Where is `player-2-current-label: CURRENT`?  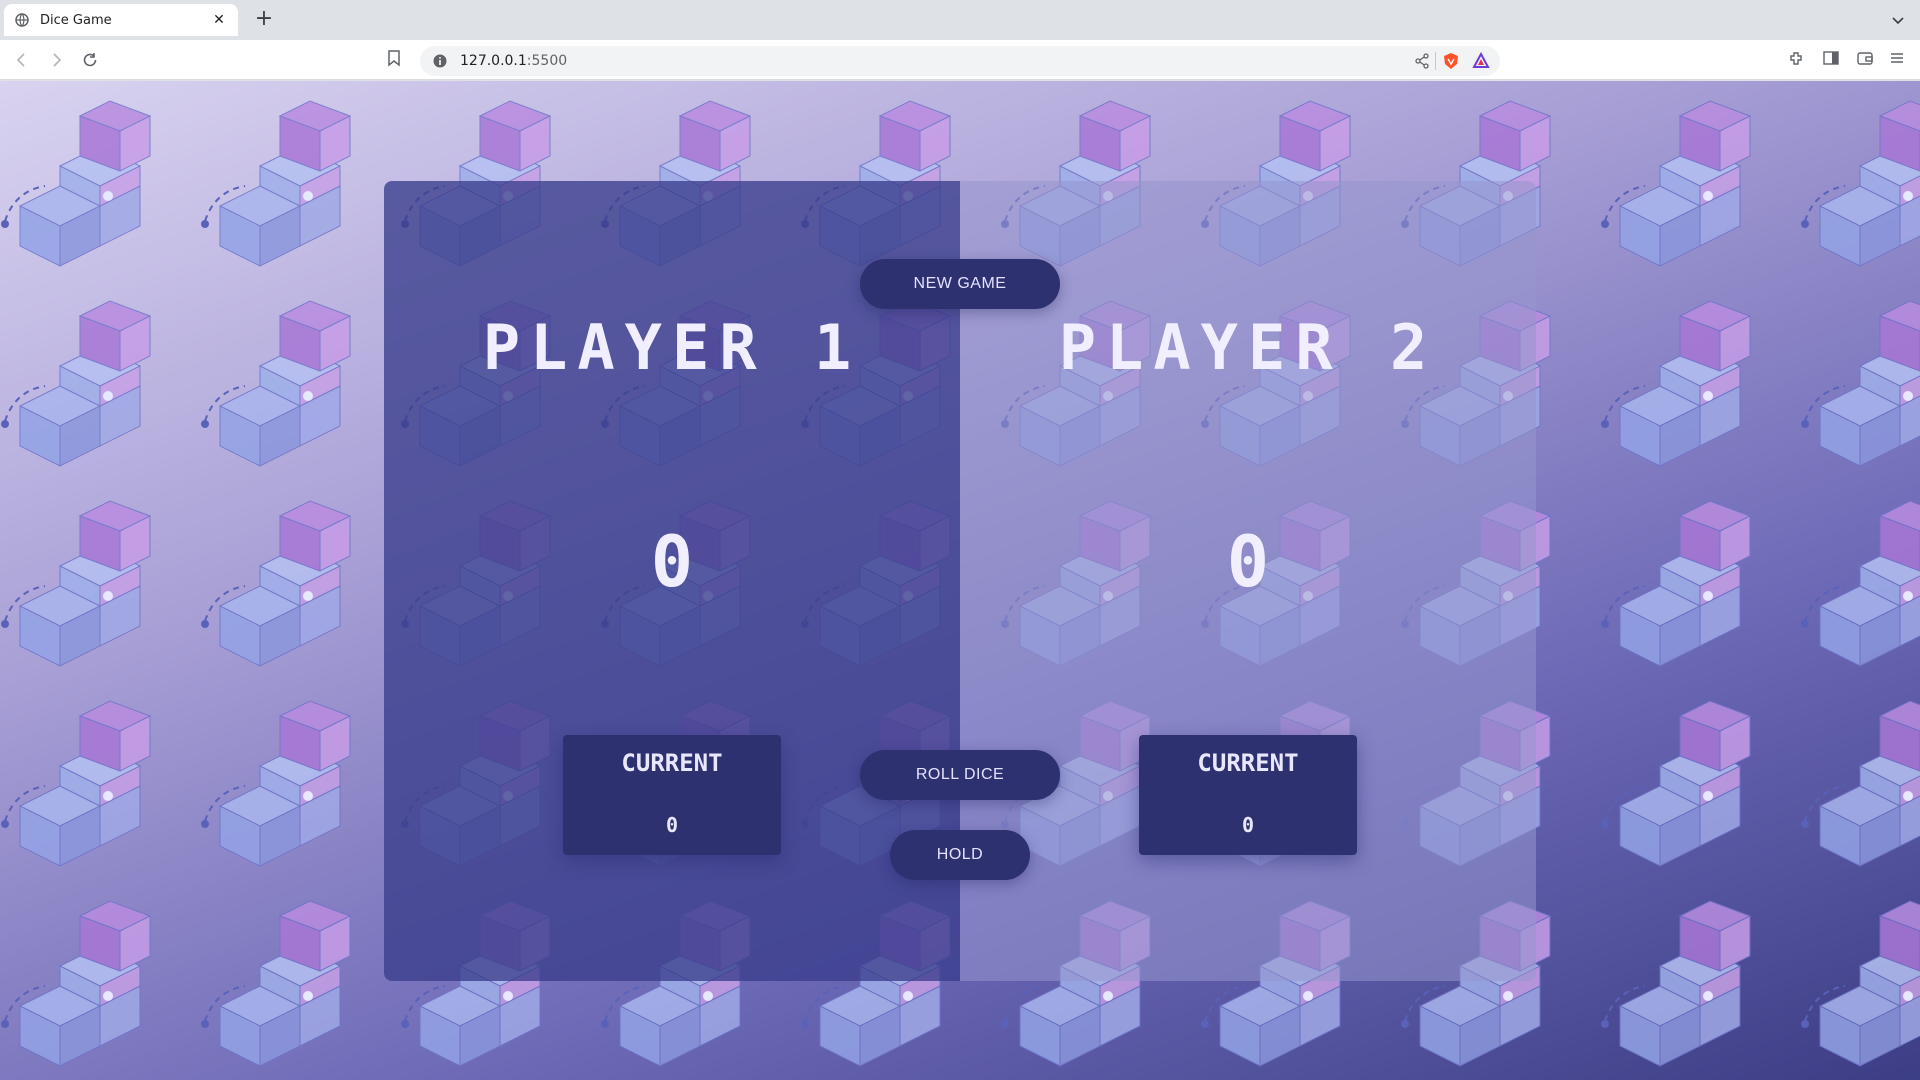 player-2-current-label: CURRENT is located at coordinates (1248, 763).